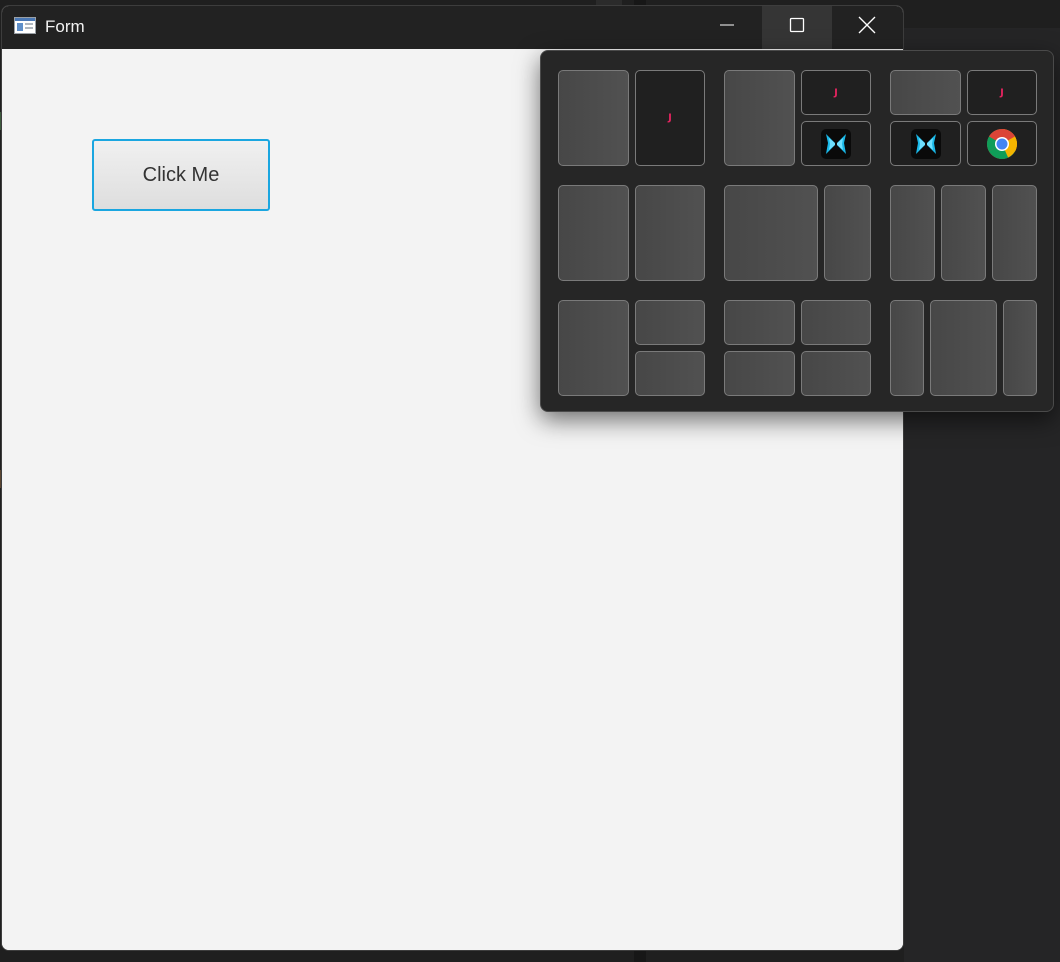  I want to click on maximize-icon, so click(797, 27).